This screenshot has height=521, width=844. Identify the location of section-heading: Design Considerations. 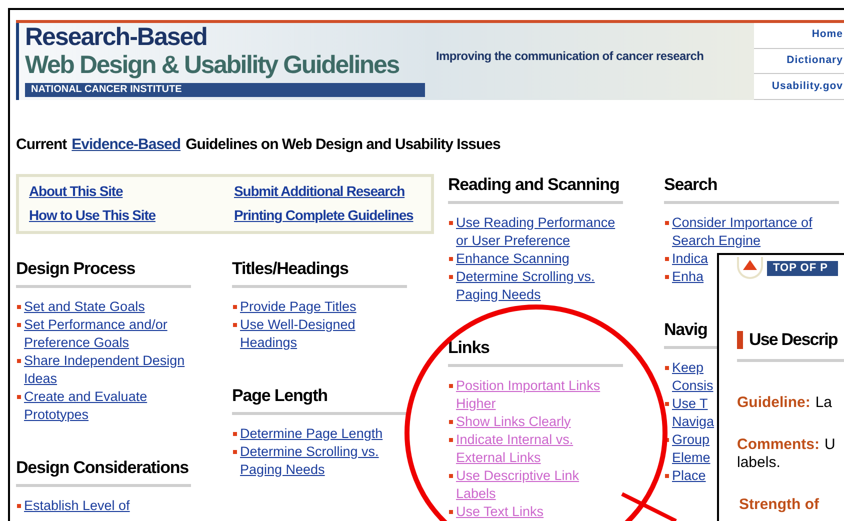
(103, 471).